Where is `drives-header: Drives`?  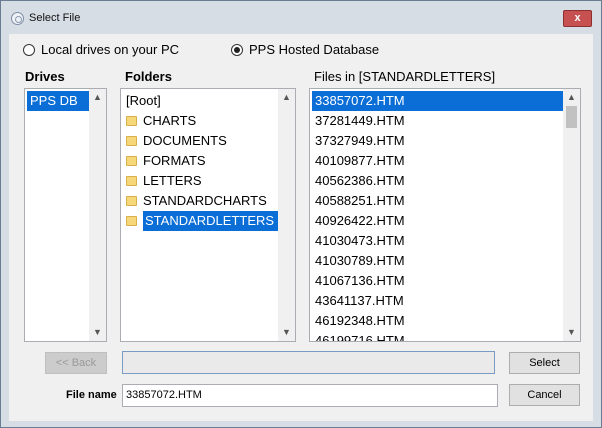 drives-header: Drives is located at coordinates (45, 76).